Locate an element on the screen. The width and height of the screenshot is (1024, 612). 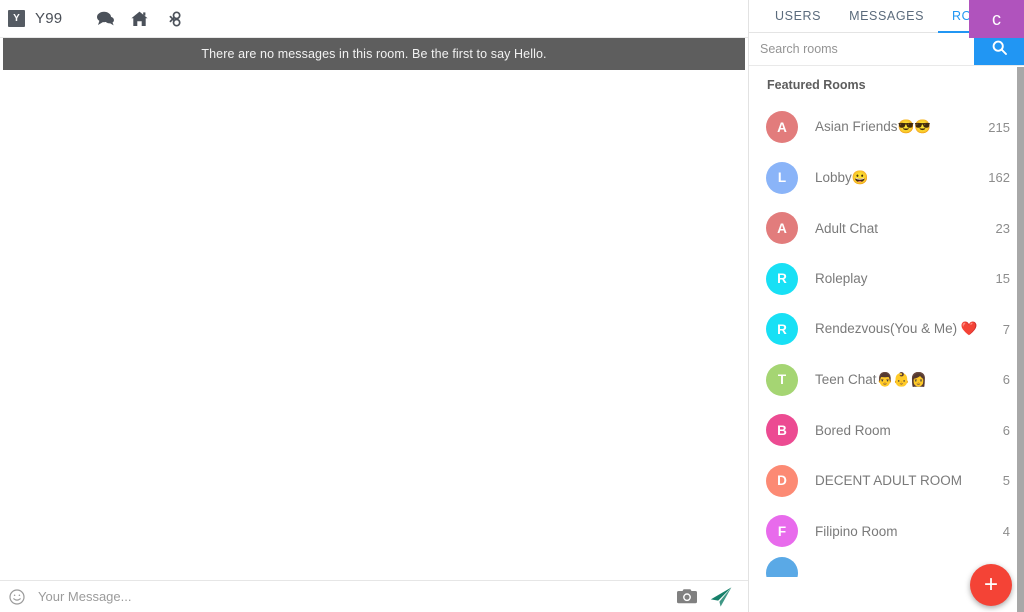
brand-logo-letter: Y is located at coordinates (16, 18).